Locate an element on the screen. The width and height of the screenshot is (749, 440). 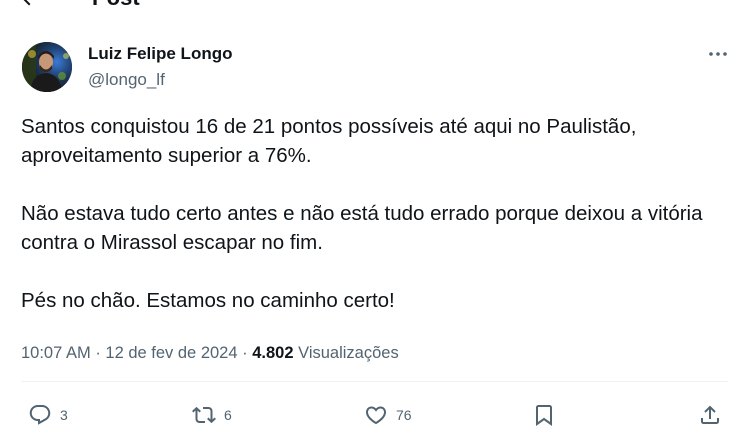
reply-icon is located at coordinates (40, 415).